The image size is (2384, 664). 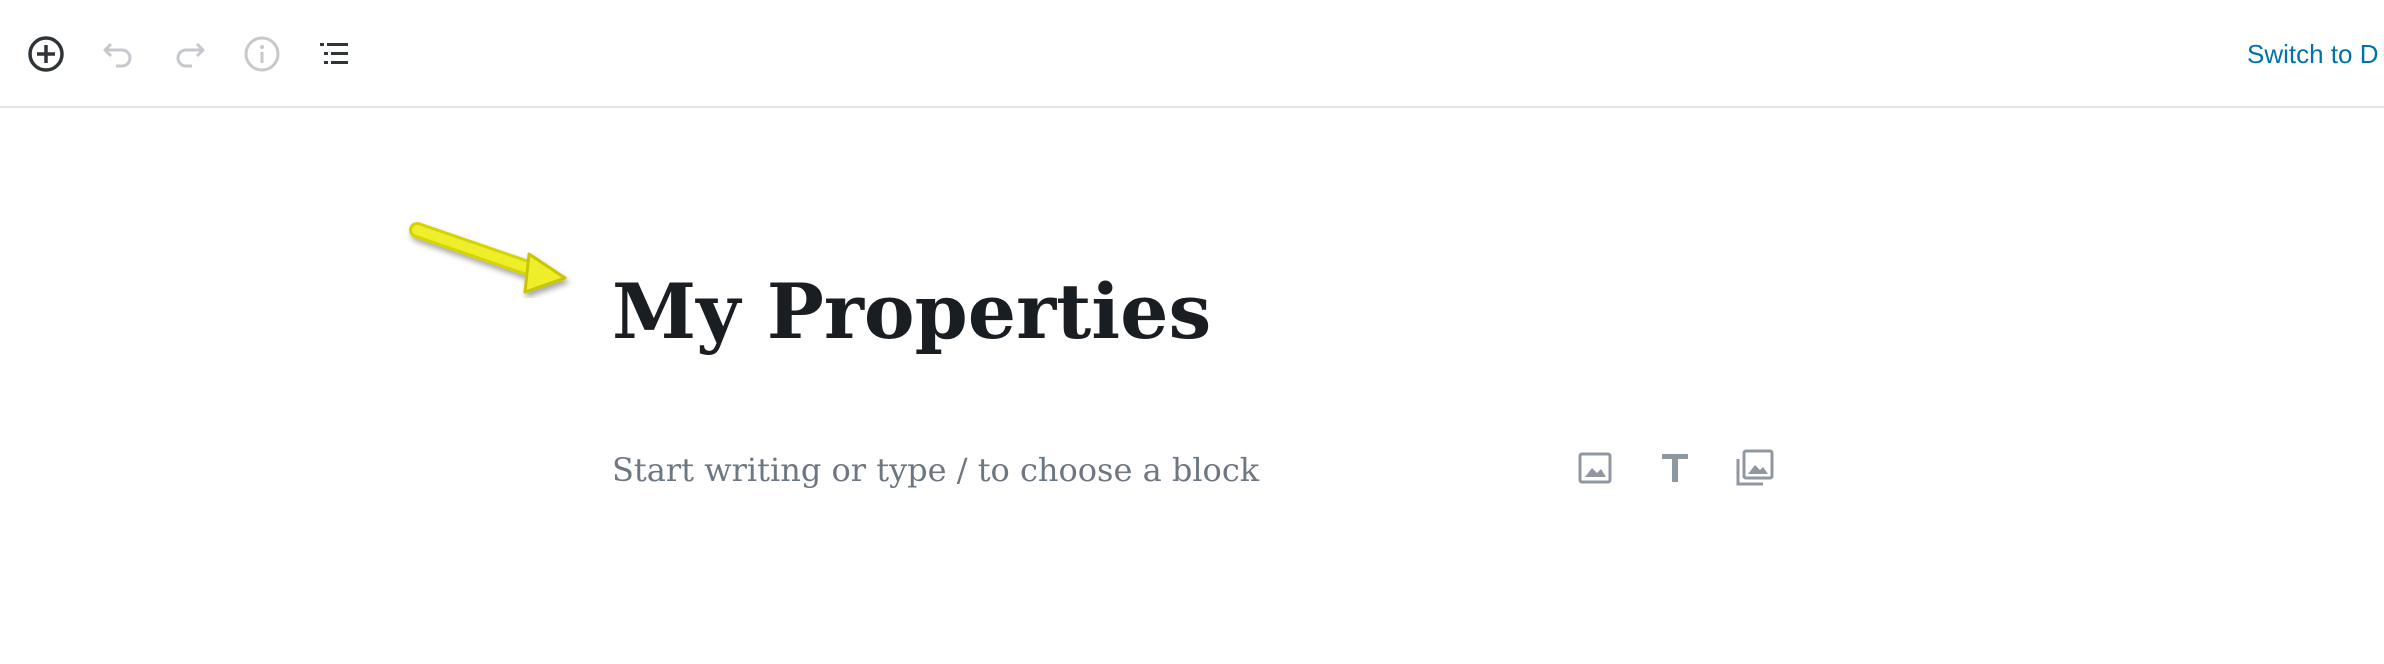 What do you see at coordinates (911, 312) in the screenshot?
I see `post-title: My Properties` at bounding box center [911, 312].